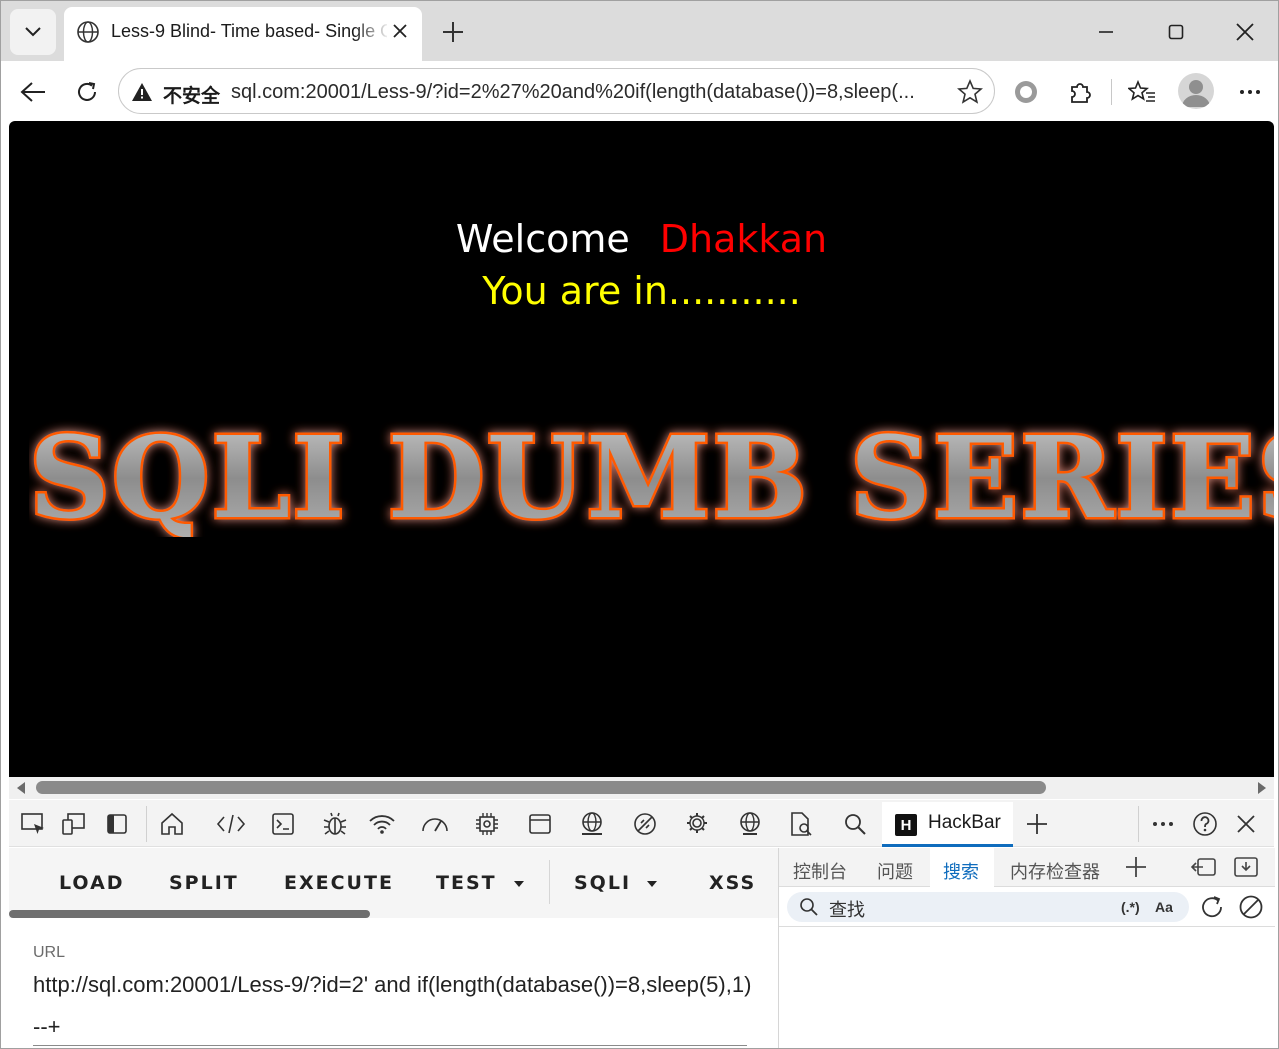  I want to click on rendering-doc-icon, so click(801, 824).